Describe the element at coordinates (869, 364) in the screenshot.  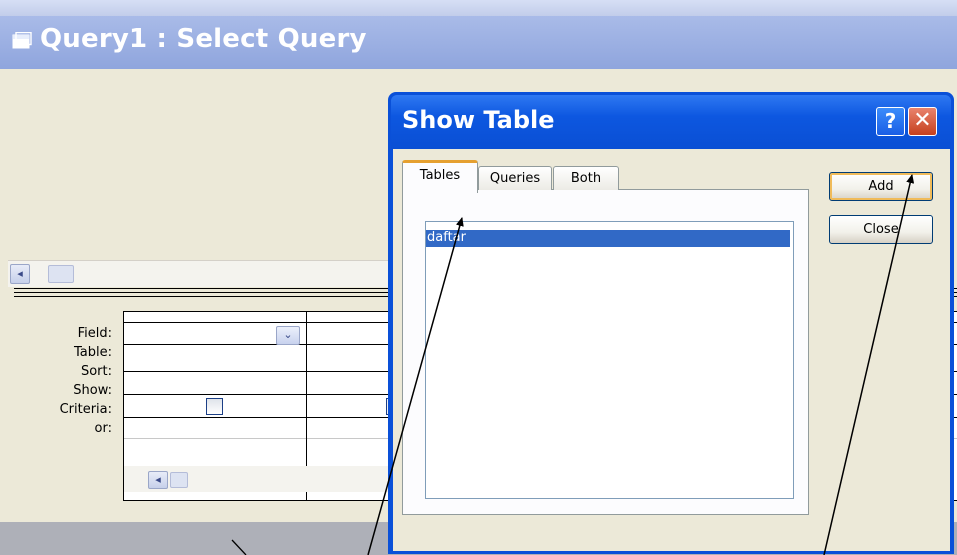
I see `arrow-to-add-button` at that location.